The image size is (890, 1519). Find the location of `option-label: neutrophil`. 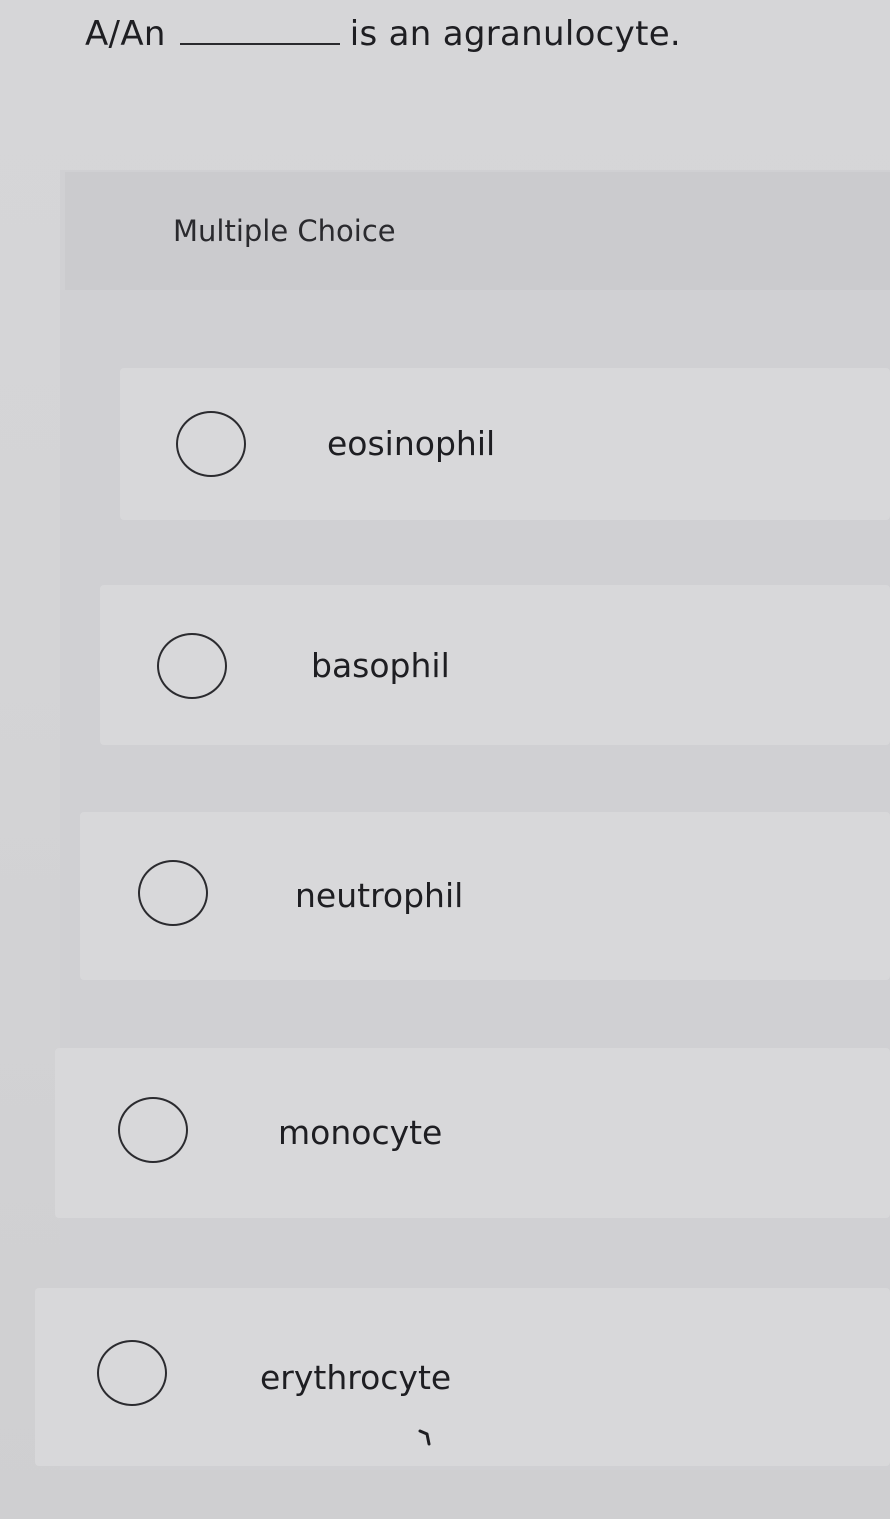

option-label: neutrophil is located at coordinates (379, 895).